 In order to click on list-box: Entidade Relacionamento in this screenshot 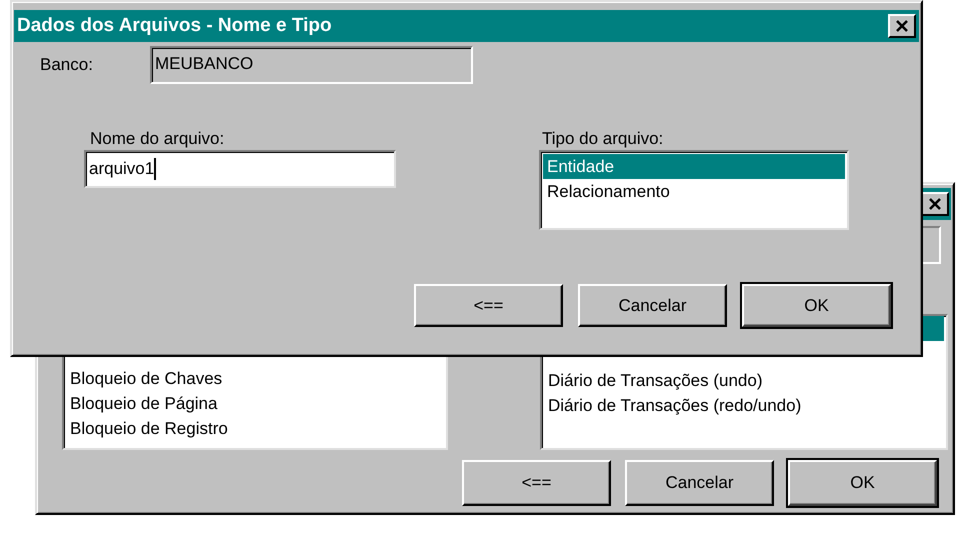, I will do `click(694, 190)`.